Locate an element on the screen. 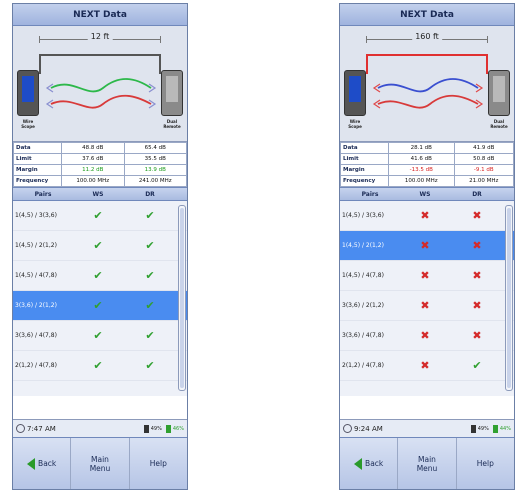  pair-row: 1(4,5) / 2(1,2) ✖ ✖ is located at coordinates (427, 246).